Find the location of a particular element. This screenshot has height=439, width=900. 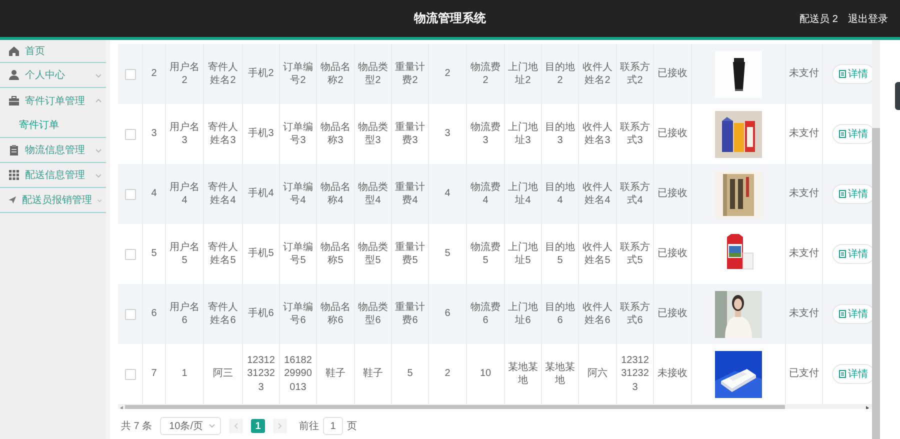

menu-item: 配送员报销管理 is located at coordinates (53, 200).